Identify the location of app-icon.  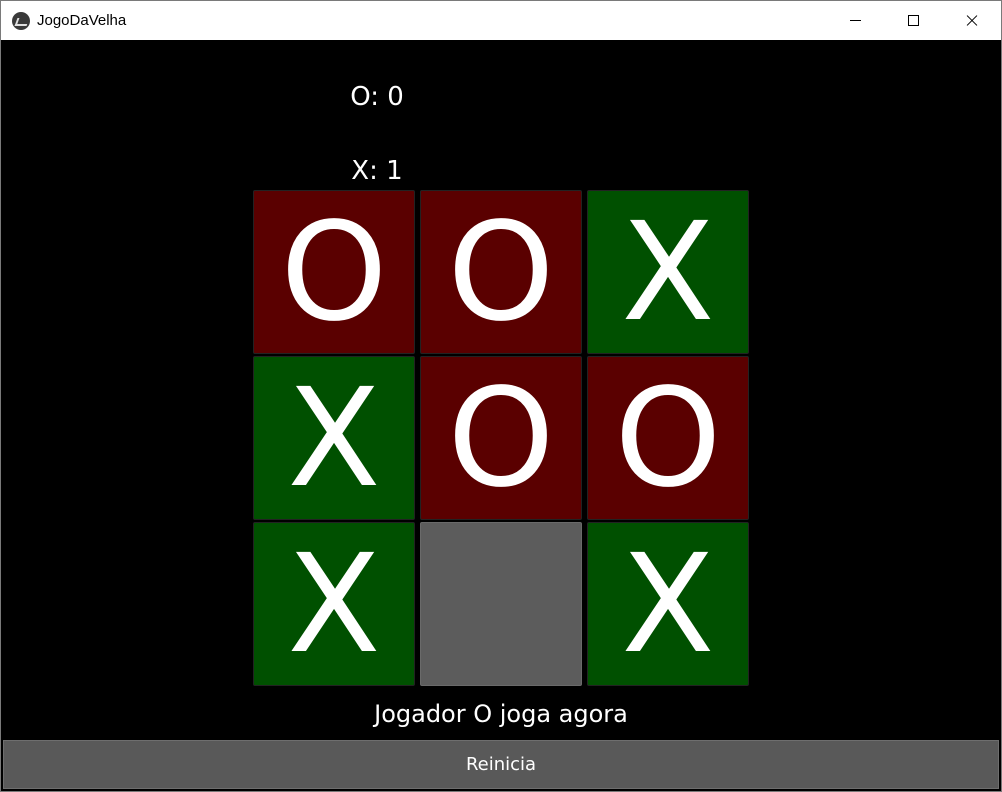
(21, 21).